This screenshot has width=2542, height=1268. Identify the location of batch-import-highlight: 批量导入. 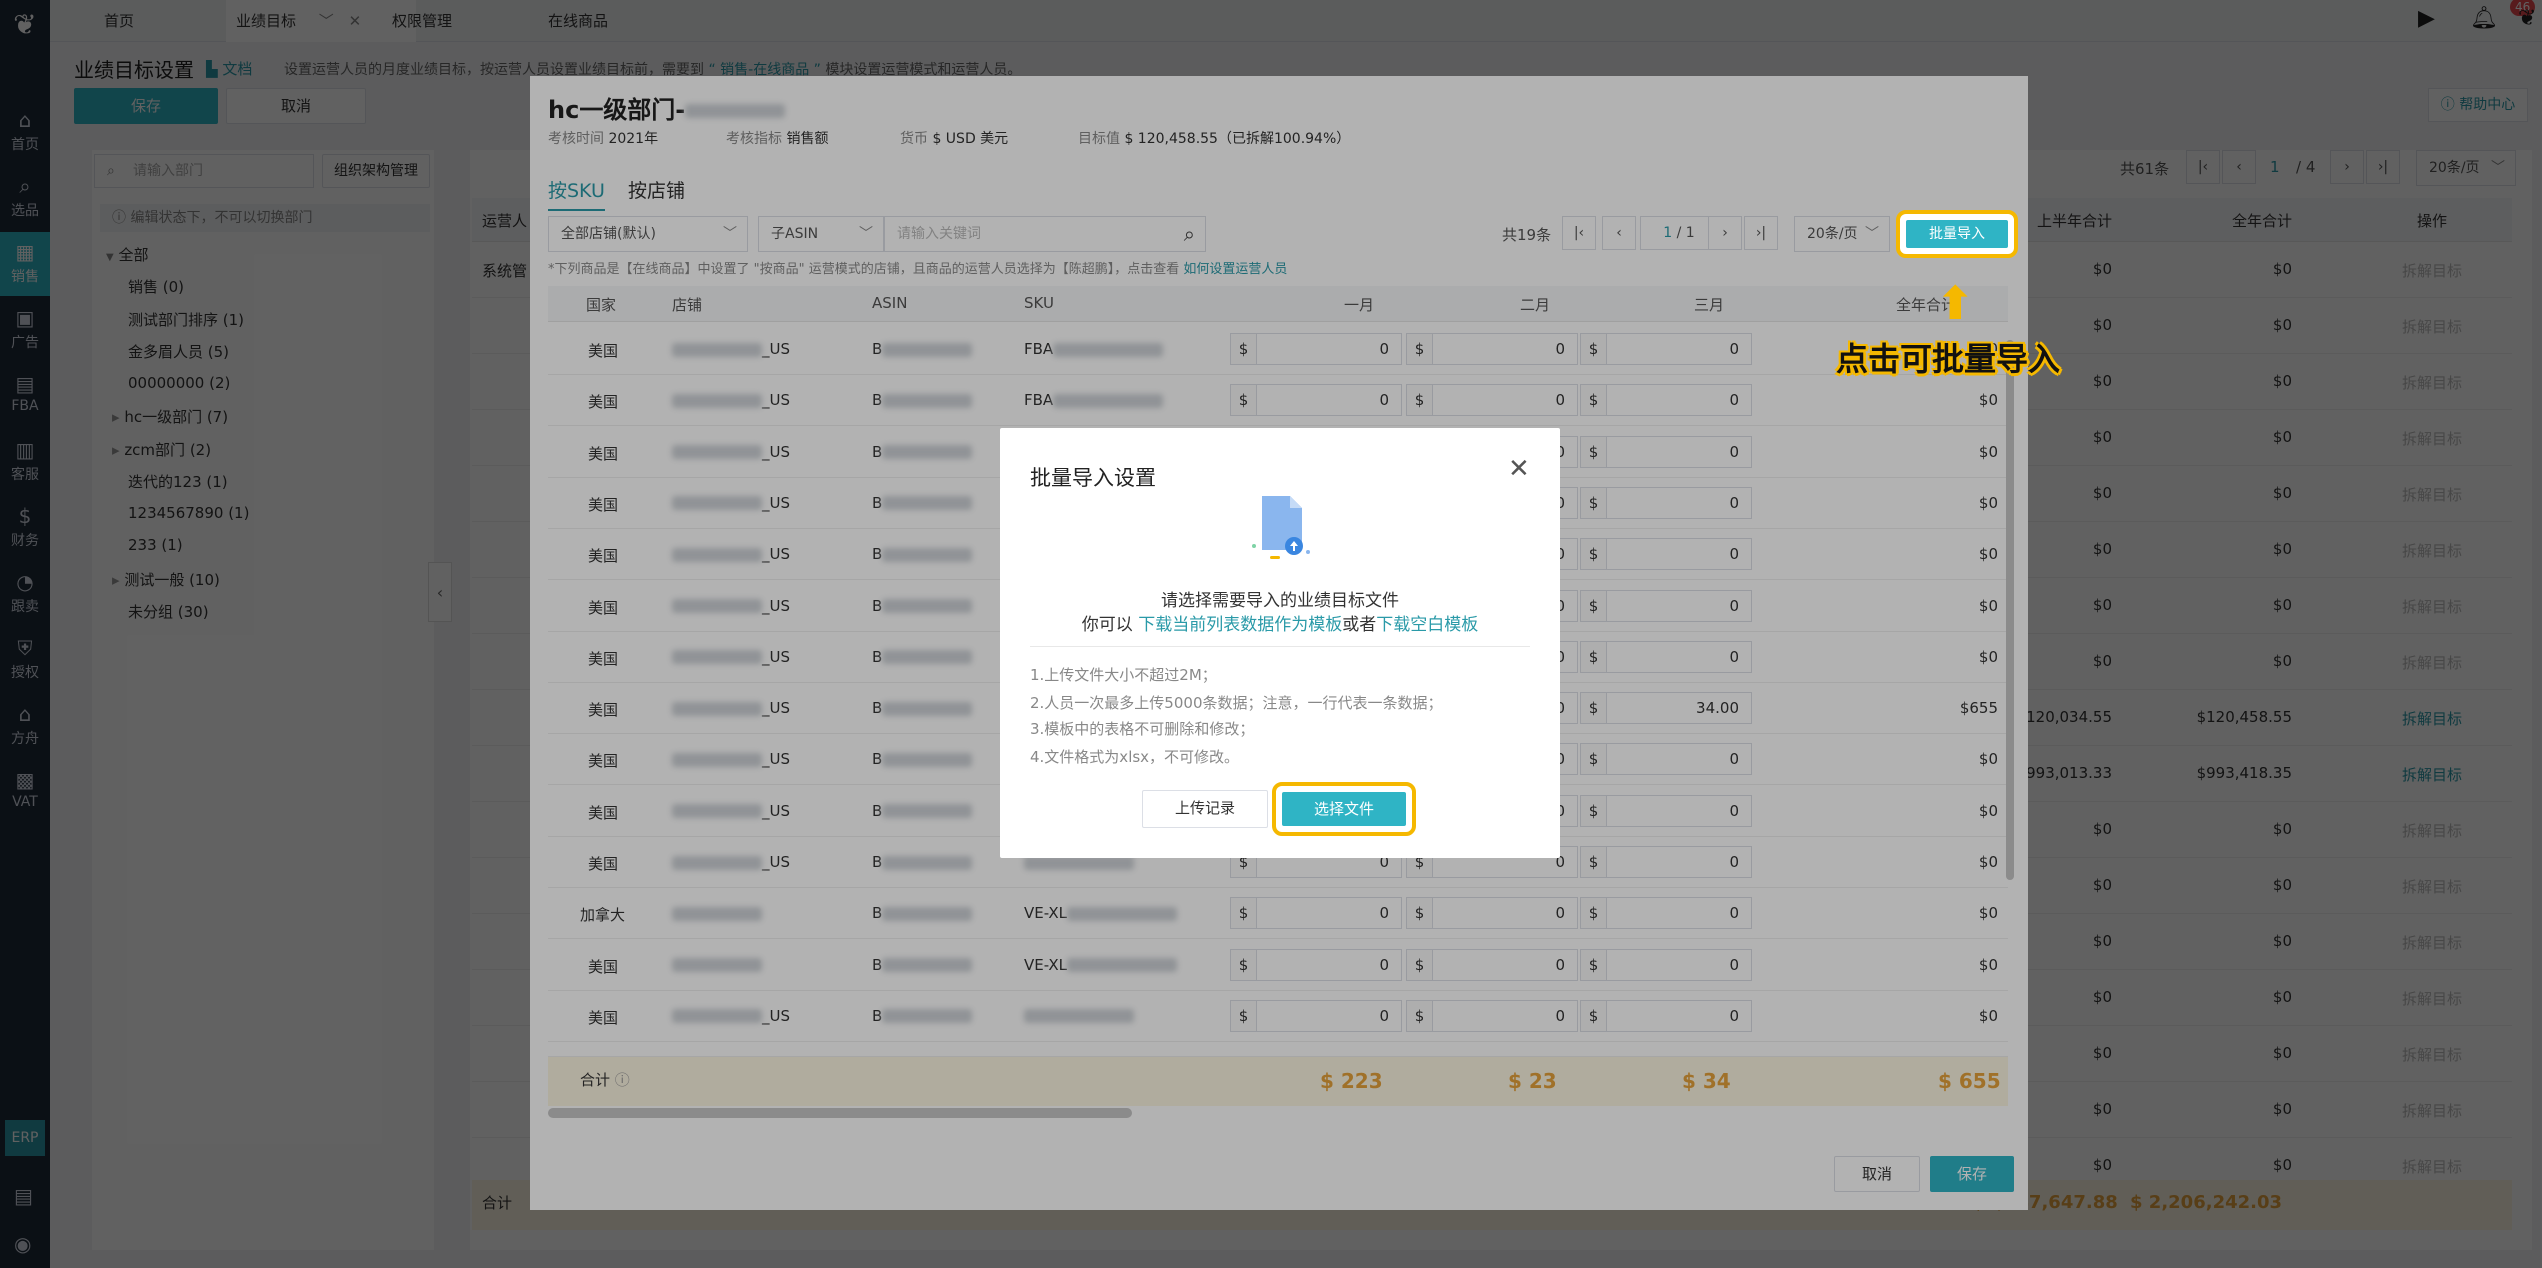
(1957, 234).